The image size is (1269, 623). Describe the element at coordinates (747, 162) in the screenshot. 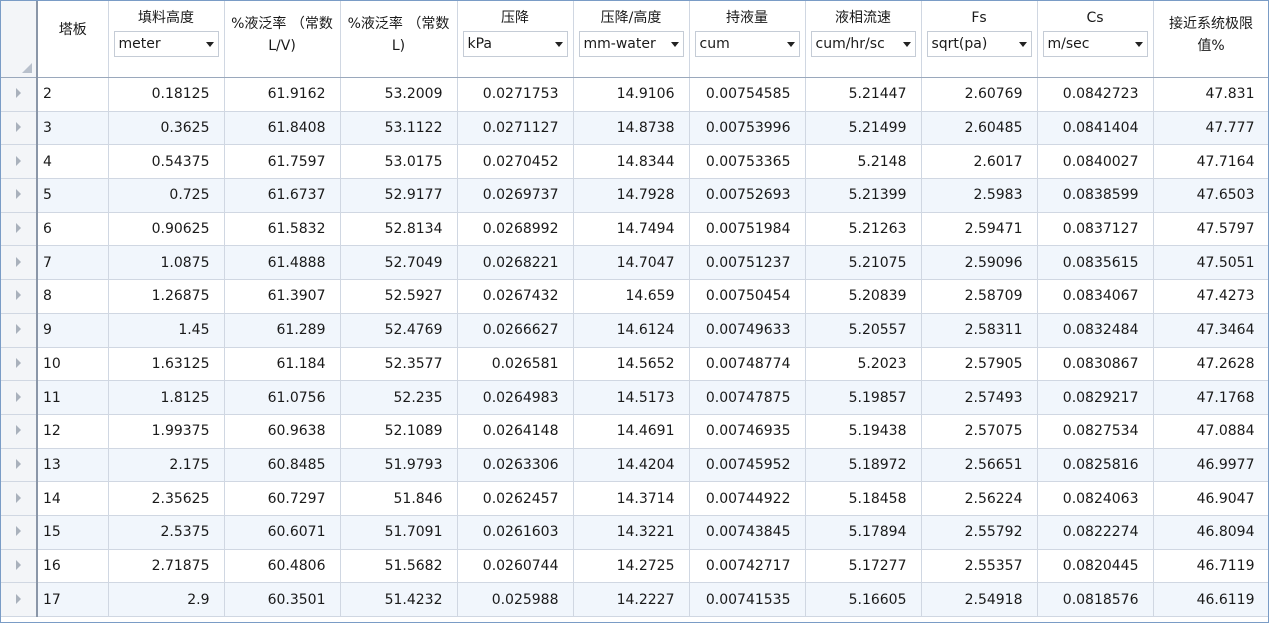

I see `table-cell: 0.00753365` at that location.